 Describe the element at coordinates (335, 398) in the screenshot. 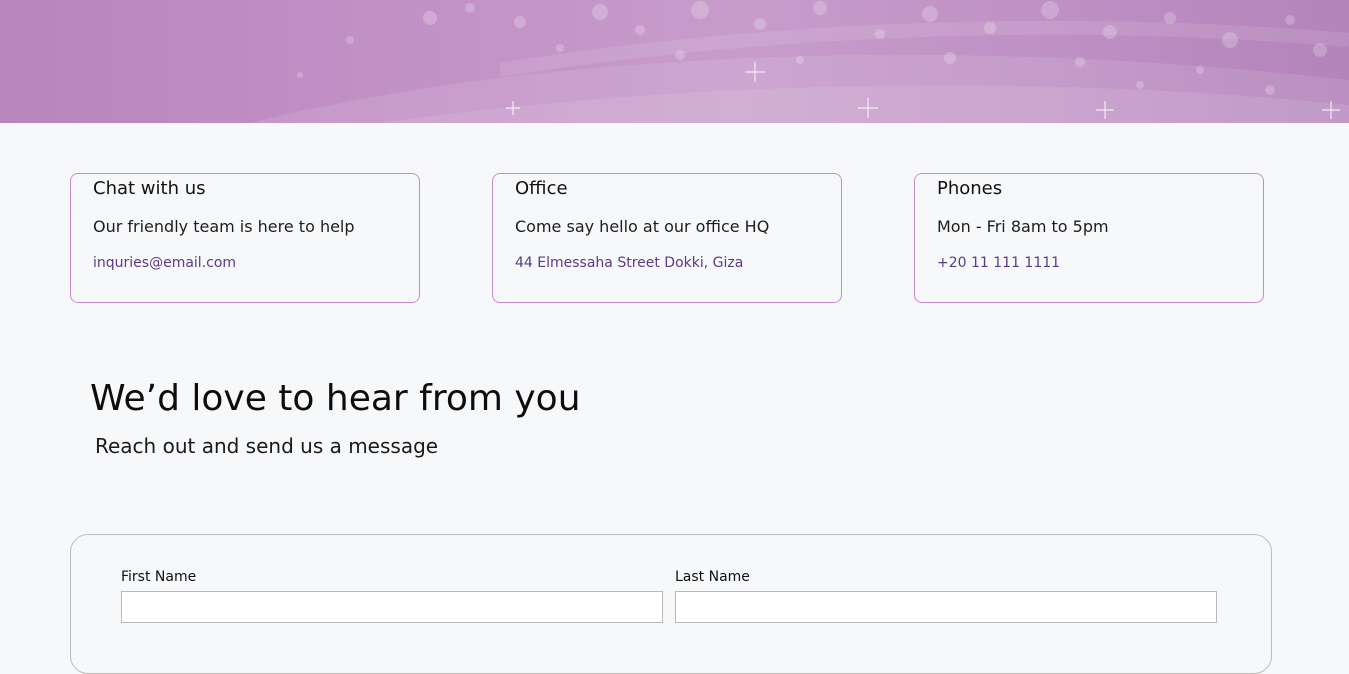

I see `section-heading: We’d love to hear from you` at that location.